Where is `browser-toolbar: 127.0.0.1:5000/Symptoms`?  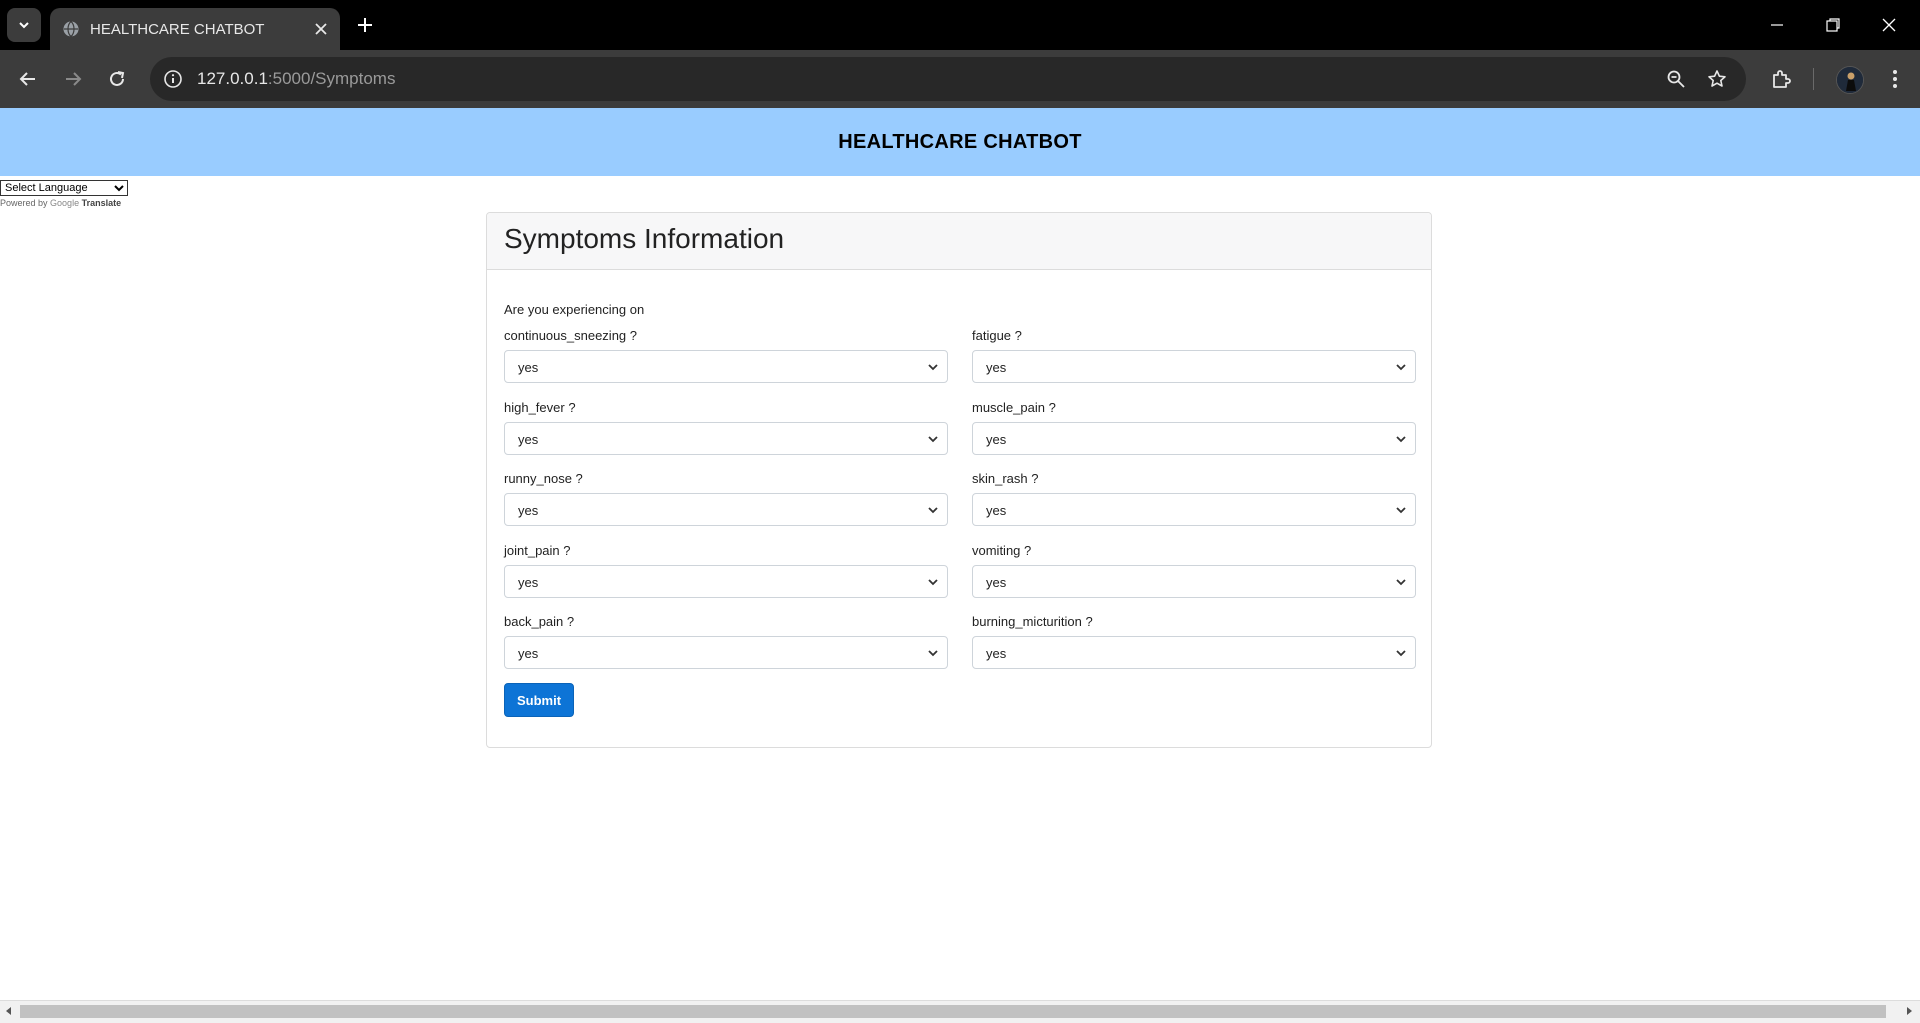 browser-toolbar: 127.0.0.1:5000/Symptoms is located at coordinates (960, 79).